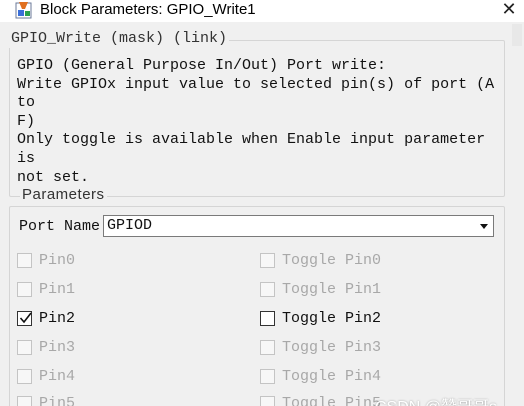  I want to click on pin5-label: Pin5, so click(57, 400).